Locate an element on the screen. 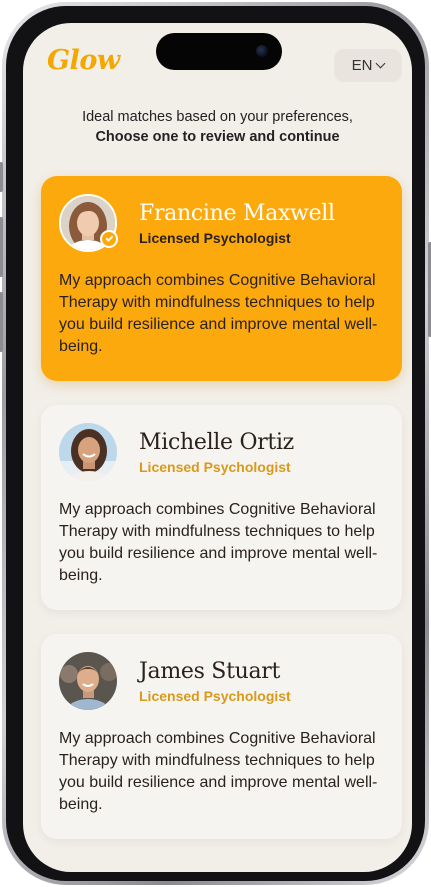  volume-down-button is located at coordinates (1, 322).